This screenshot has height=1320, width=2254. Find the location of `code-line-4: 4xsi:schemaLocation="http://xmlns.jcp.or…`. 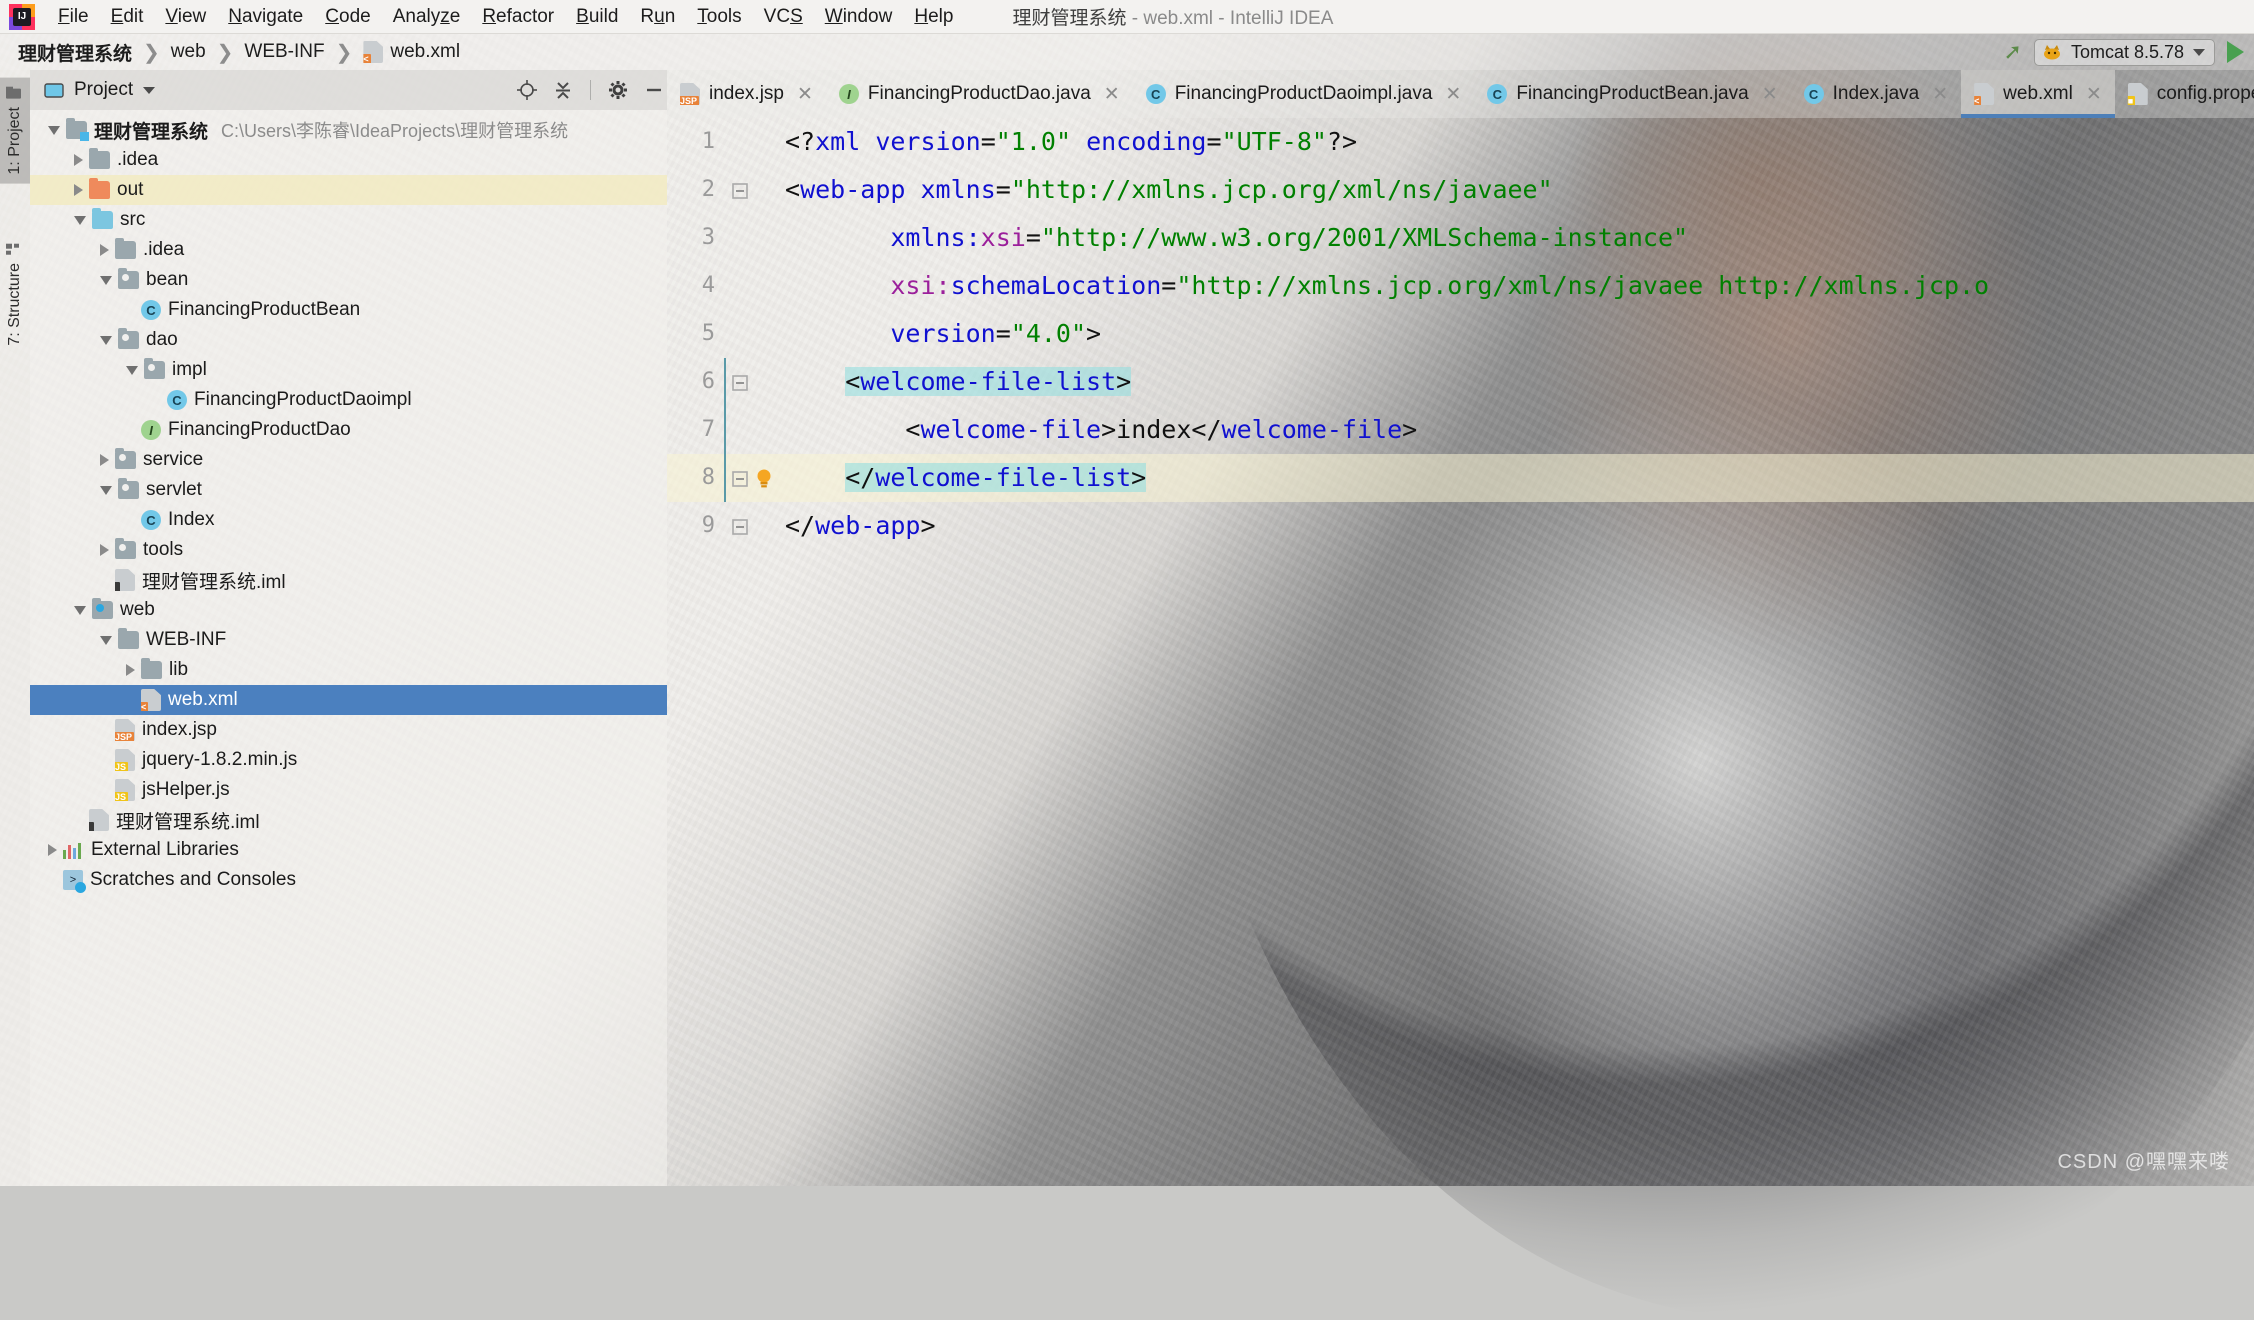

code-line-4: 4xsi:schemaLocation="http://xmlns.jcp.or… is located at coordinates (1460, 286).